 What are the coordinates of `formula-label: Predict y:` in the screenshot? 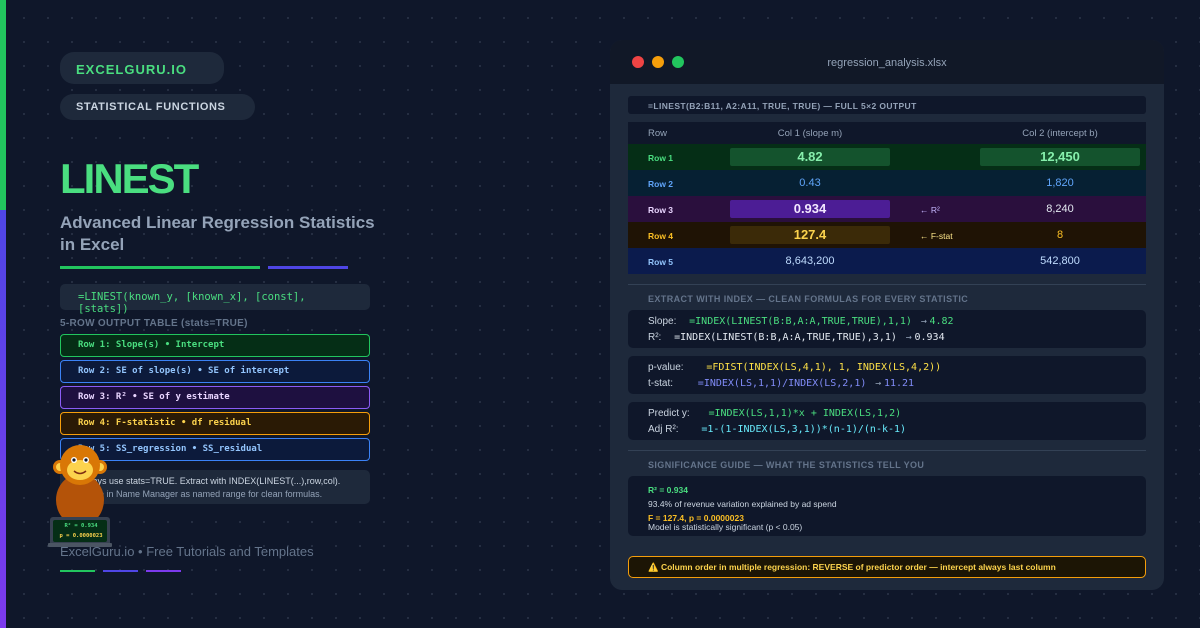 It's located at (669, 413).